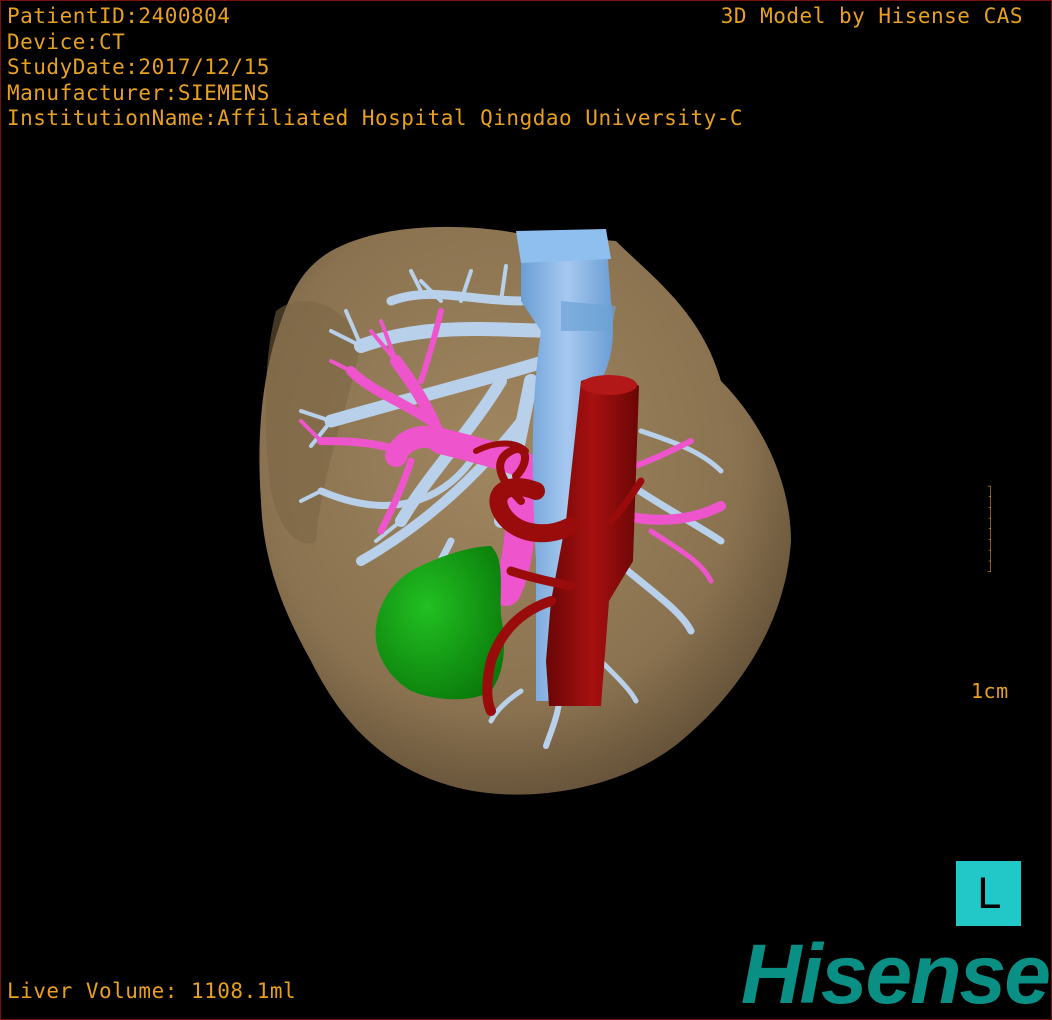 Image resolution: width=1052 pixels, height=1020 pixels. What do you see at coordinates (66, 41) in the screenshot?
I see `device: Device:CT` at bounding box center [66, 41].